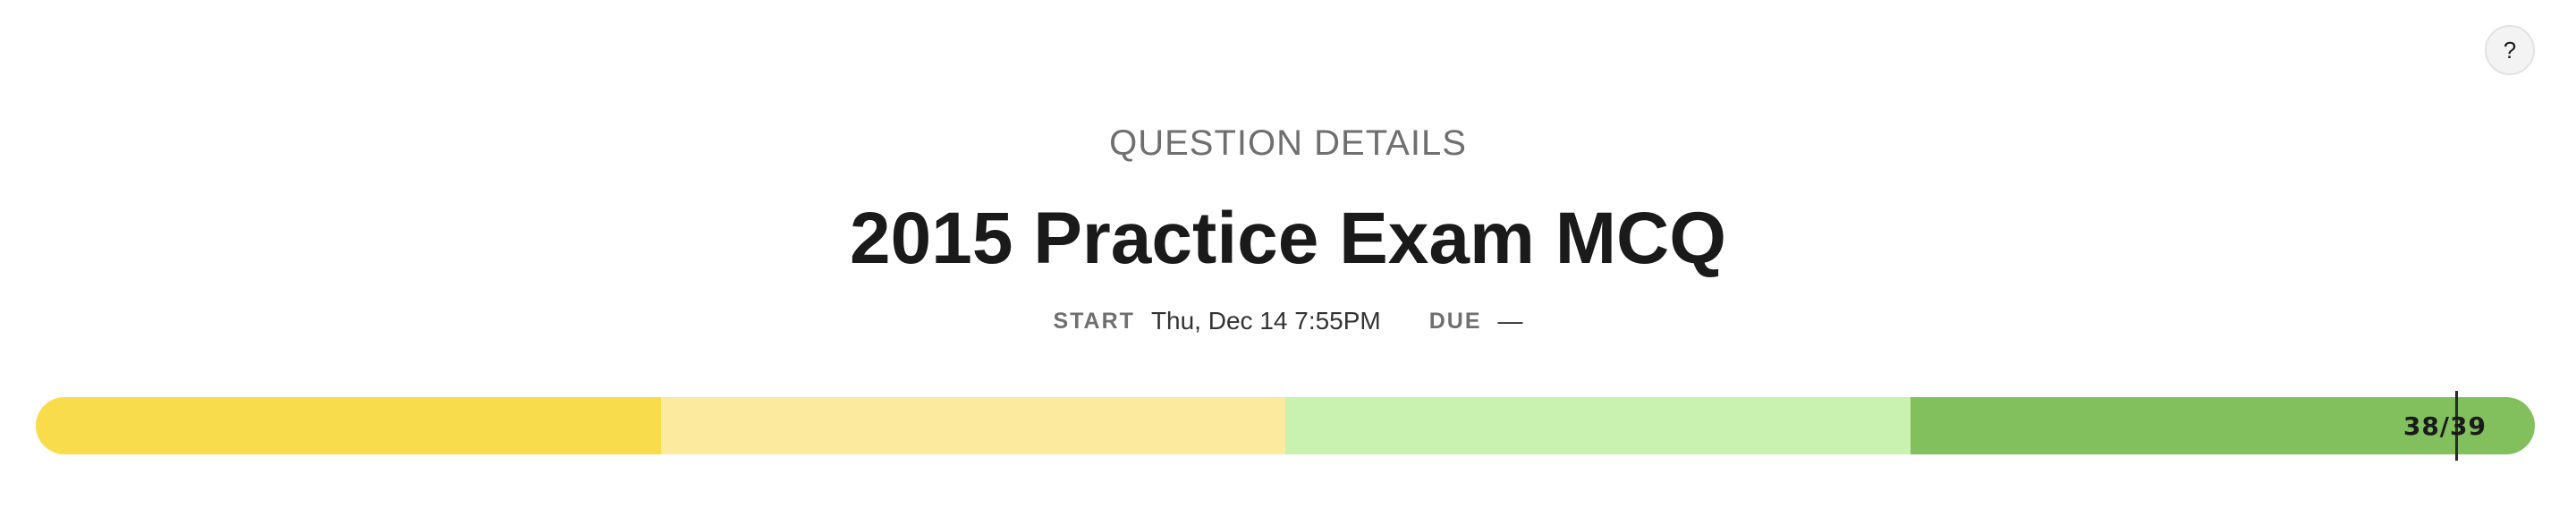 The image size is (2576, 517). I want to click on start-value: Thu, Dec 14 7:55PM, so click(1265, 321).